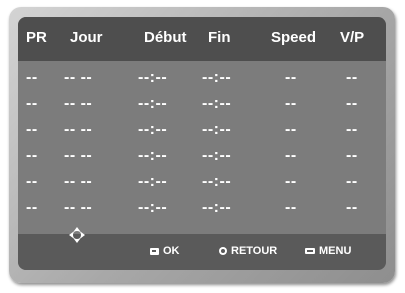  I want to click on column-header-pr: PR, so click(36, 37).